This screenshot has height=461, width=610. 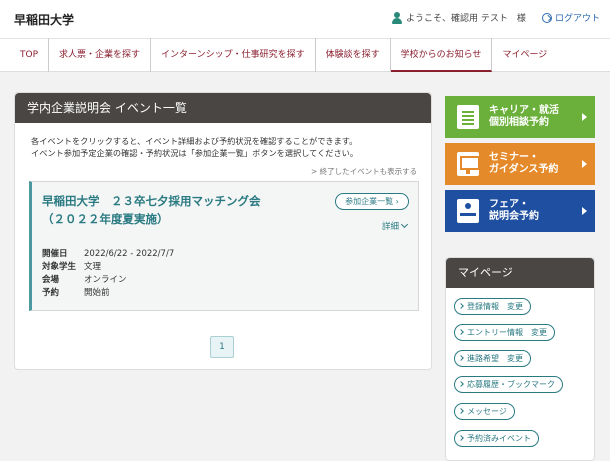 I want to click on info-value: オンライン, so click(x=105, y=280).